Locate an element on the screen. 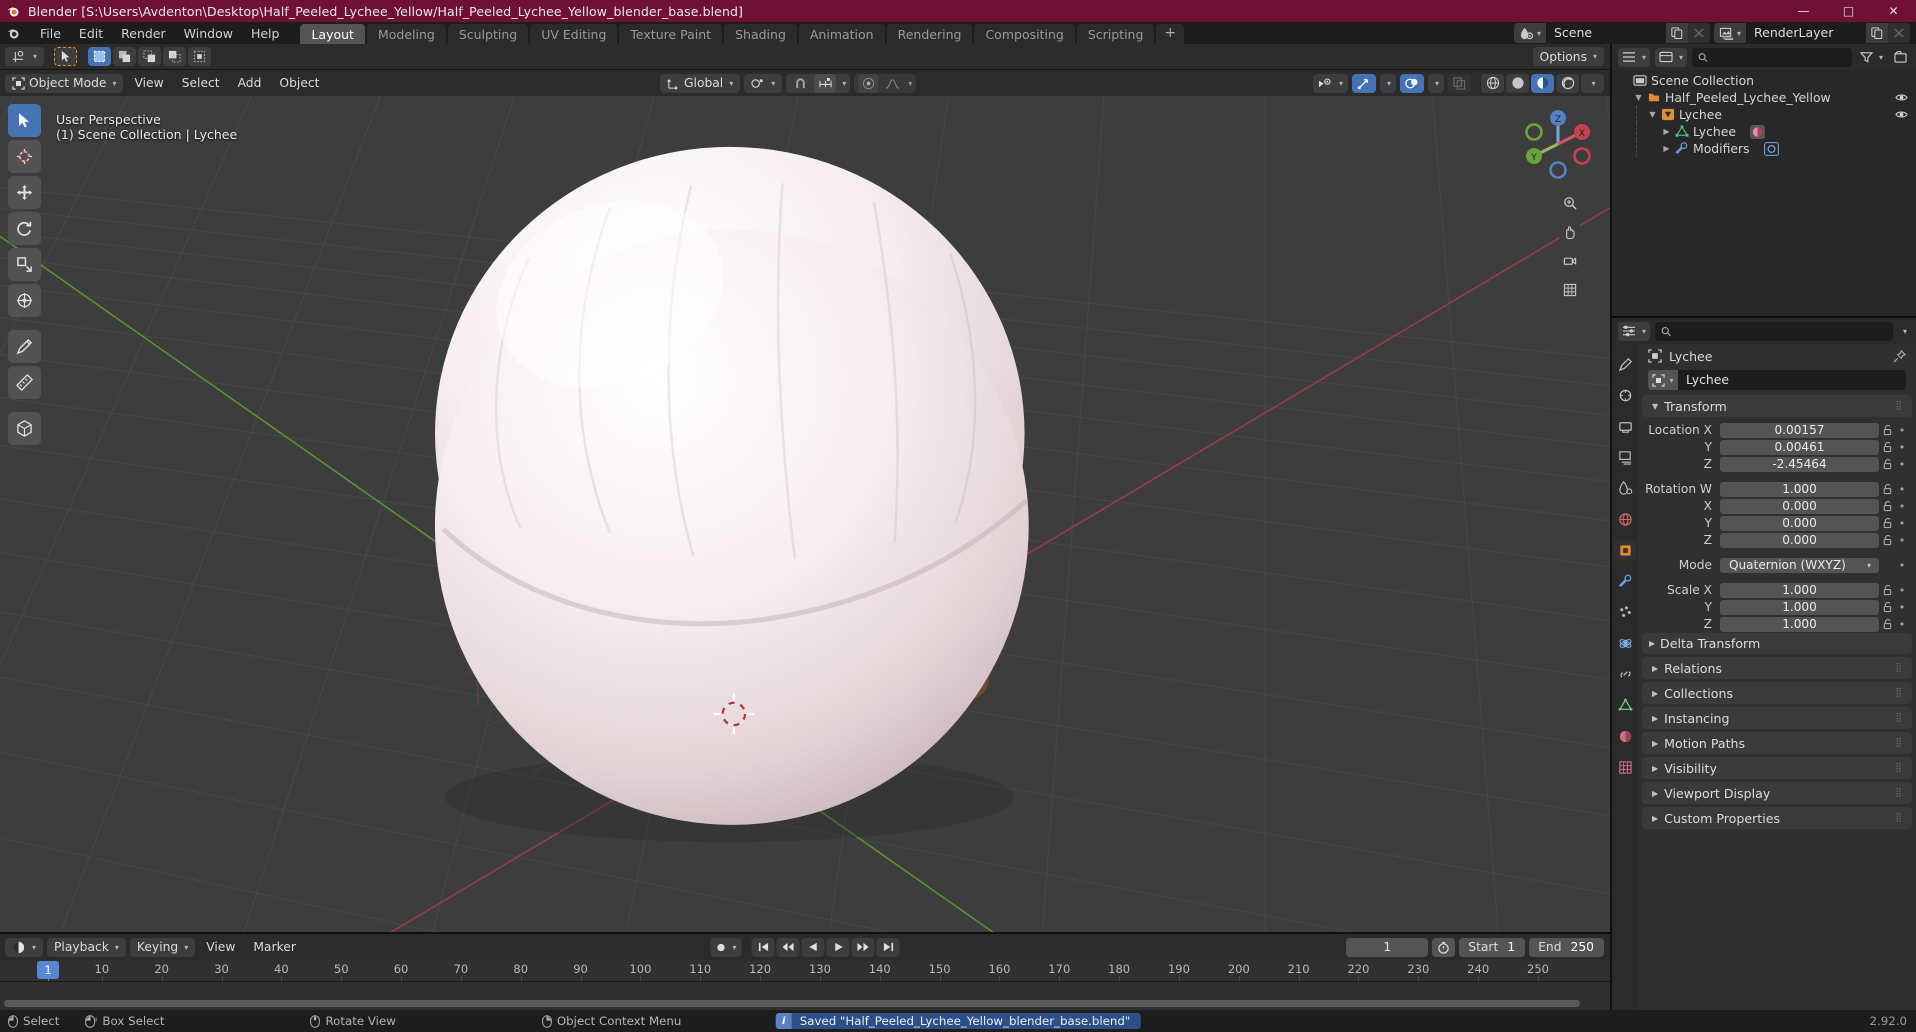 This screenshot has height=1032, width=1916. add-workspace-button: + is located at coordinates (1170, 34).